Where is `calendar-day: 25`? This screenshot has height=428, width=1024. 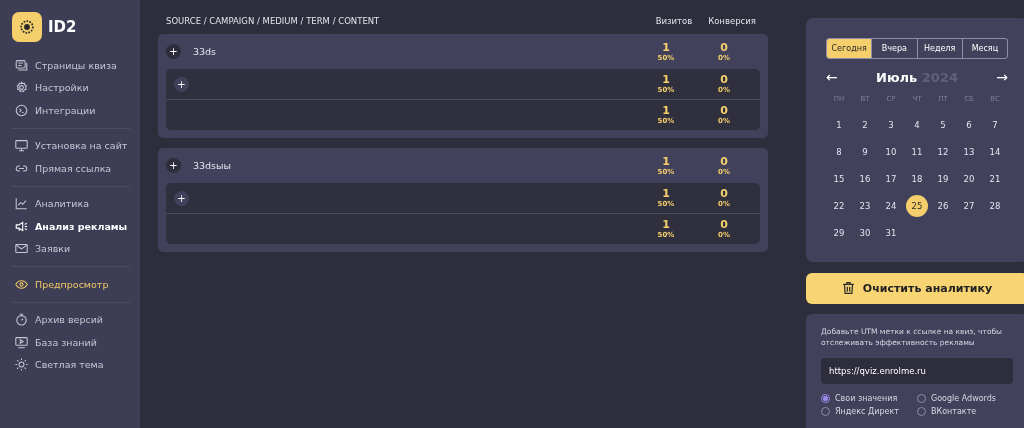 calendar-day: 25 is located at coordinates (917, 206).